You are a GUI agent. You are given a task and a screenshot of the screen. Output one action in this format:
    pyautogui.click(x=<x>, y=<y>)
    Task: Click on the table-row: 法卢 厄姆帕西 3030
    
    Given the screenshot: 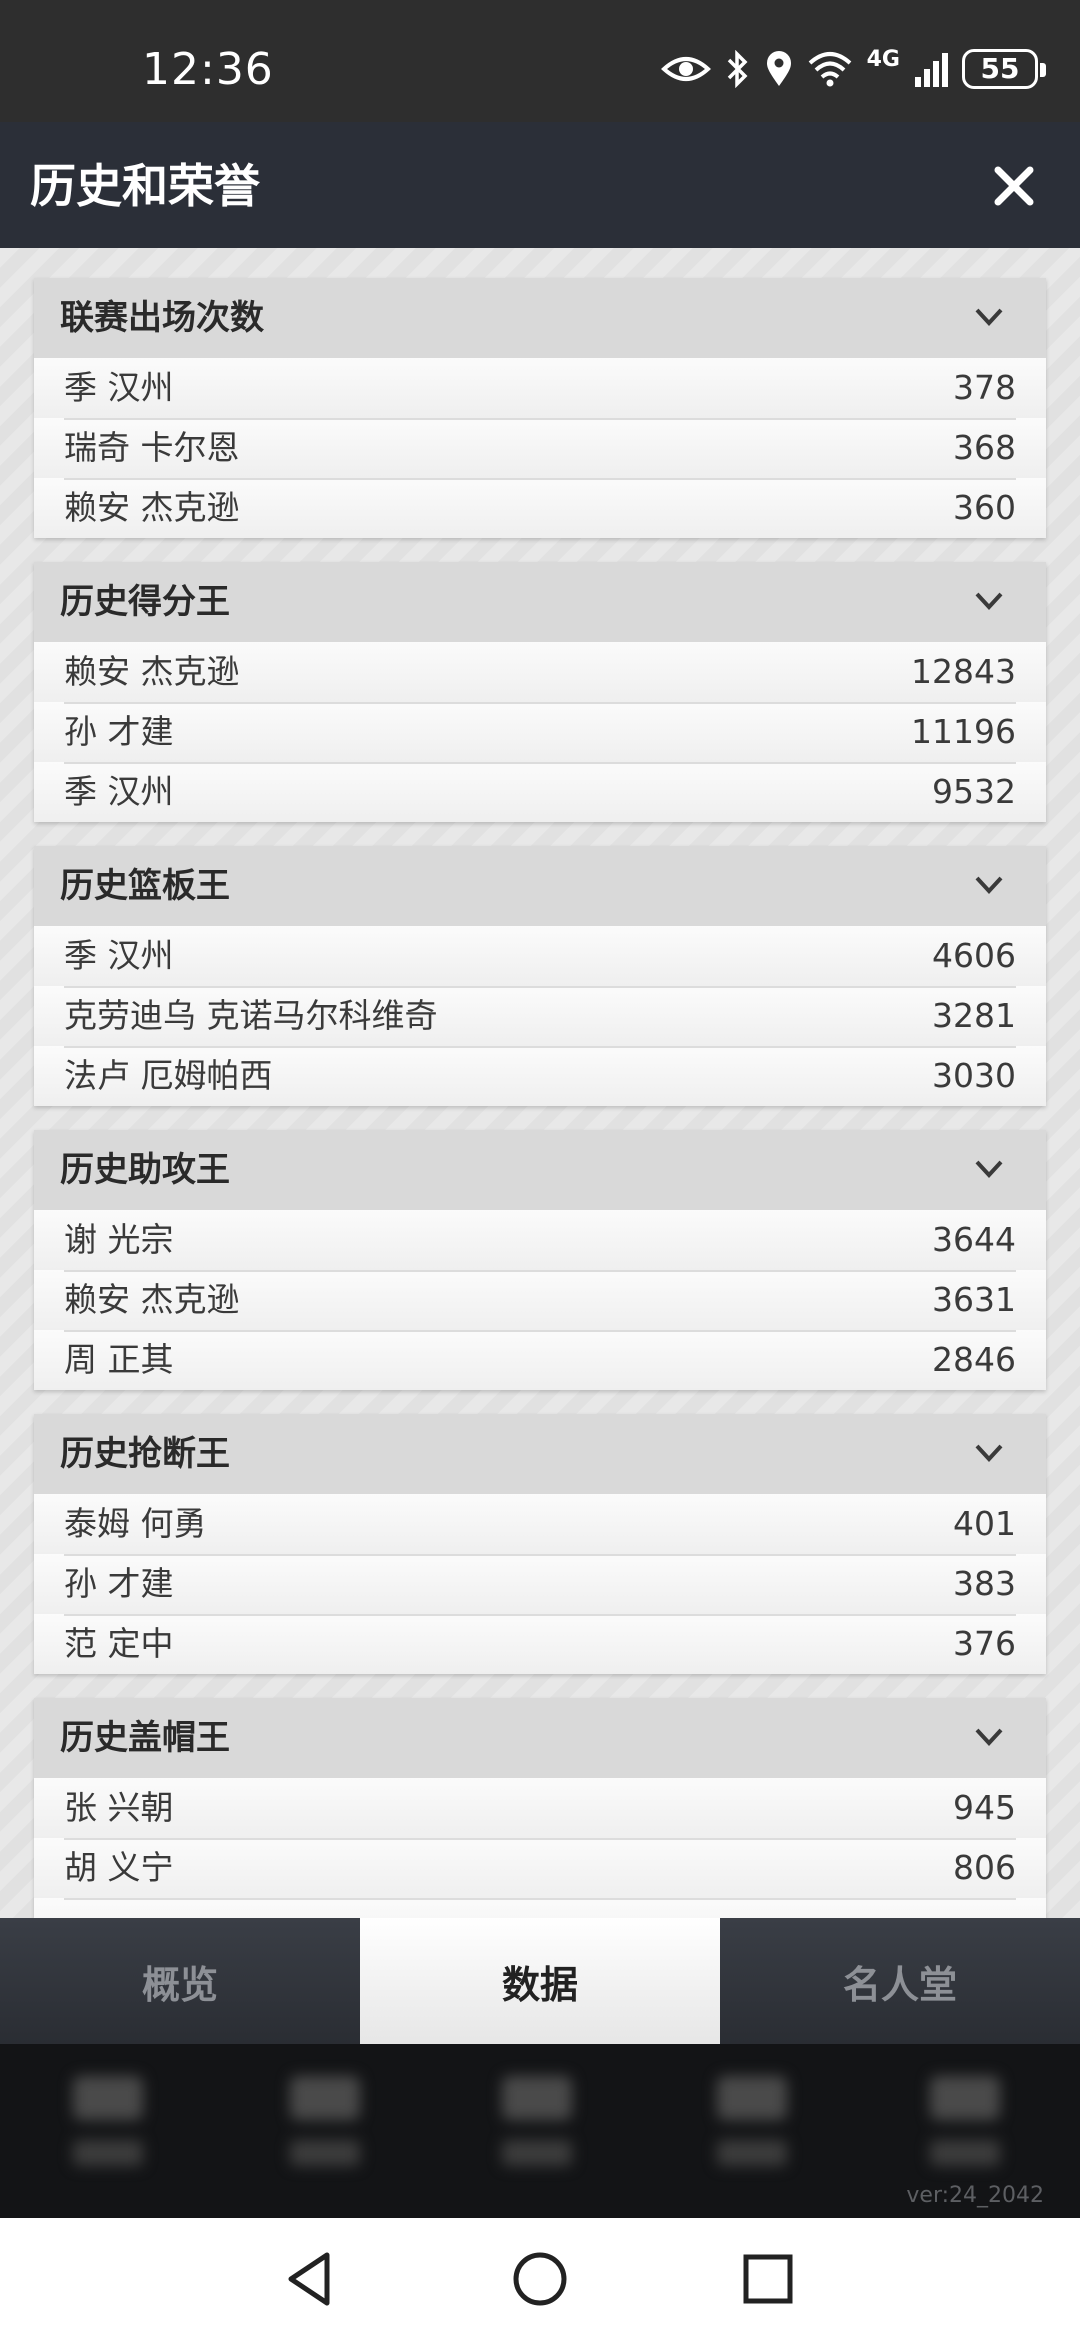 What is the action you would take?
    pyautogui.click(x=540, y=1076)
    